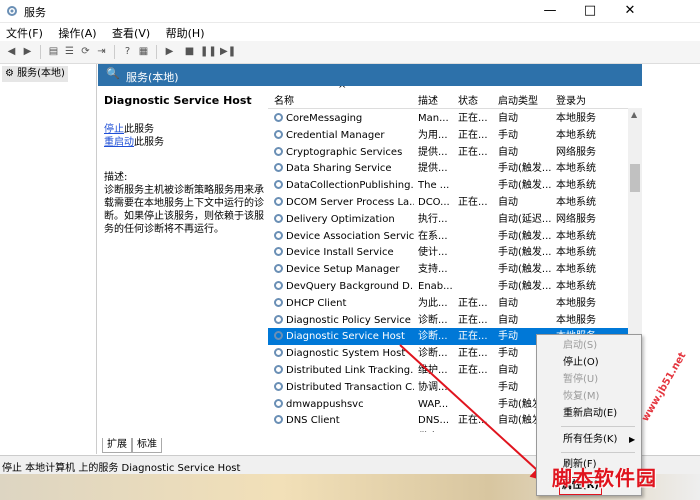 Image resolution: width=700 pixels, height=500 pixels. What do you see at coordinates (580, 346) in the screenshot?
I see `menu-item-start: 启动(S)` at bounding box center [580, 346].